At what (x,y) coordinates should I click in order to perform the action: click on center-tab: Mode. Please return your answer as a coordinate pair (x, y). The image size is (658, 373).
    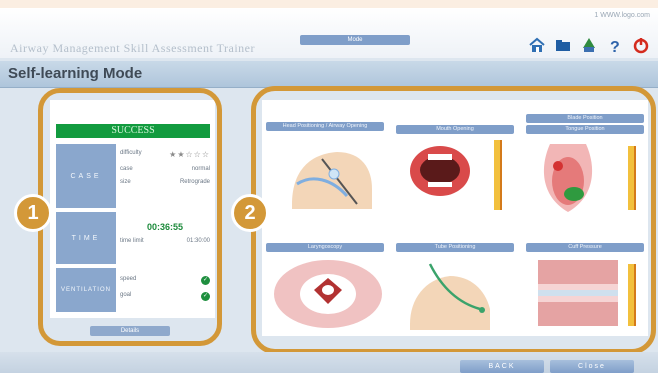
    Looking at the image, I should click on (355, 40).